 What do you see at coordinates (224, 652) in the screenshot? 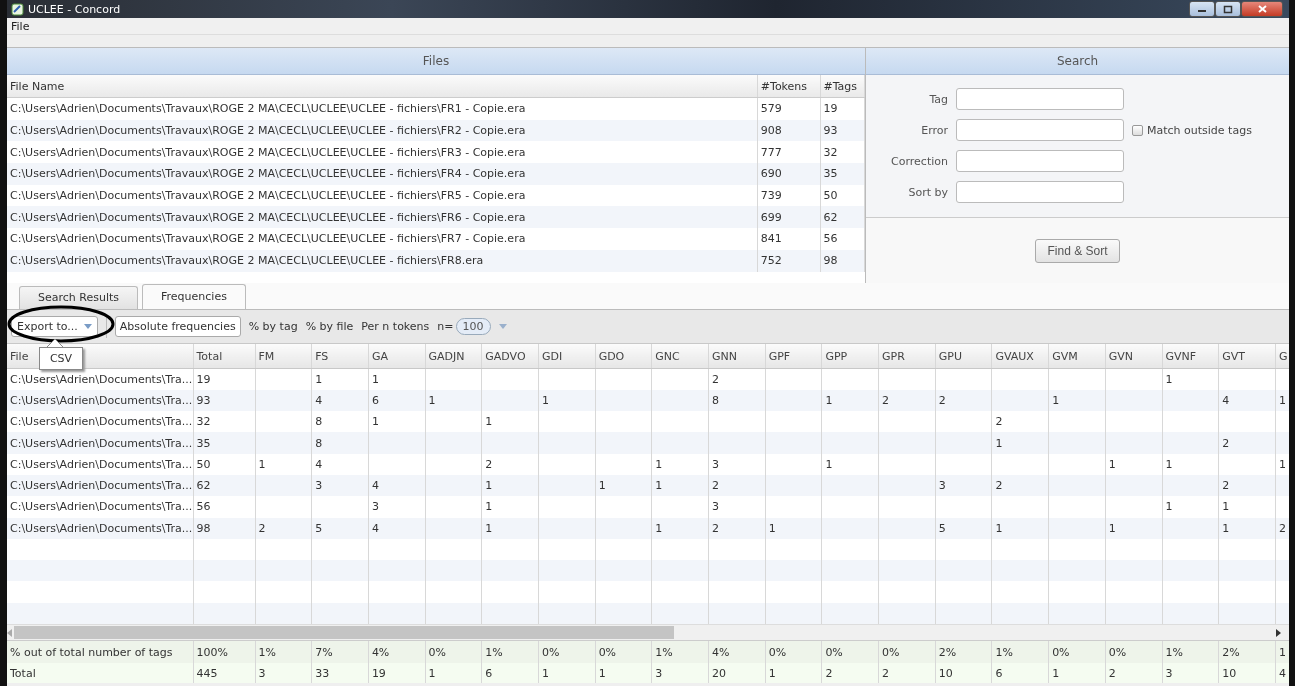
I see `table-cell: 100%` at bounding box center [224, 652].